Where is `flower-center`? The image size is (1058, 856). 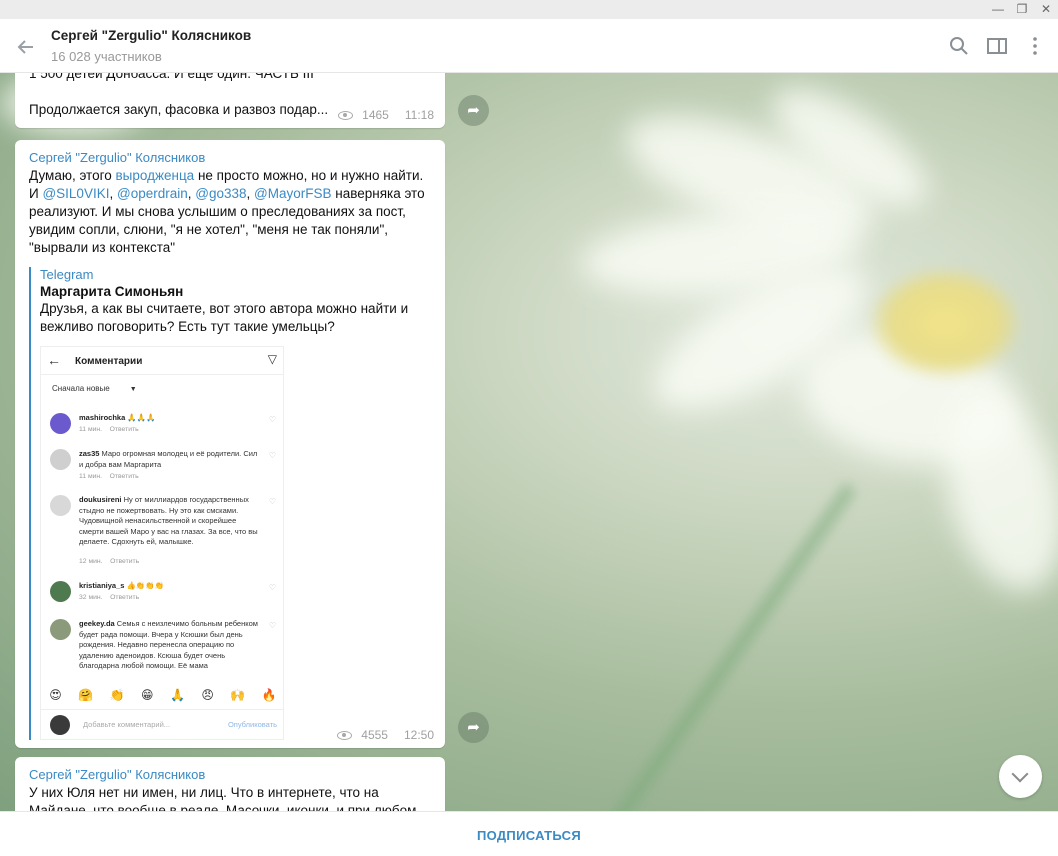 flower-center is located at coordinates (945, 323).